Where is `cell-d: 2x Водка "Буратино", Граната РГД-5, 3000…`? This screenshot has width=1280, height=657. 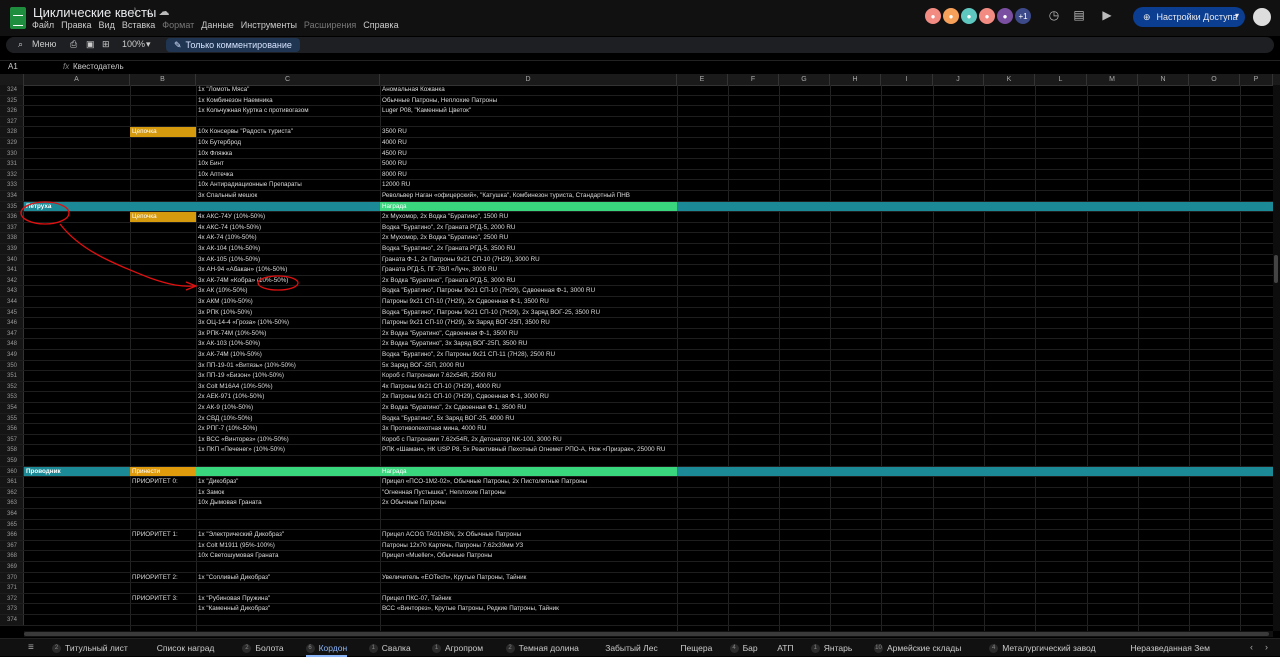
cell-d: 2x Водка "Буратино", Граната РГД-5, 3000… is located at coordinates (528, 281).